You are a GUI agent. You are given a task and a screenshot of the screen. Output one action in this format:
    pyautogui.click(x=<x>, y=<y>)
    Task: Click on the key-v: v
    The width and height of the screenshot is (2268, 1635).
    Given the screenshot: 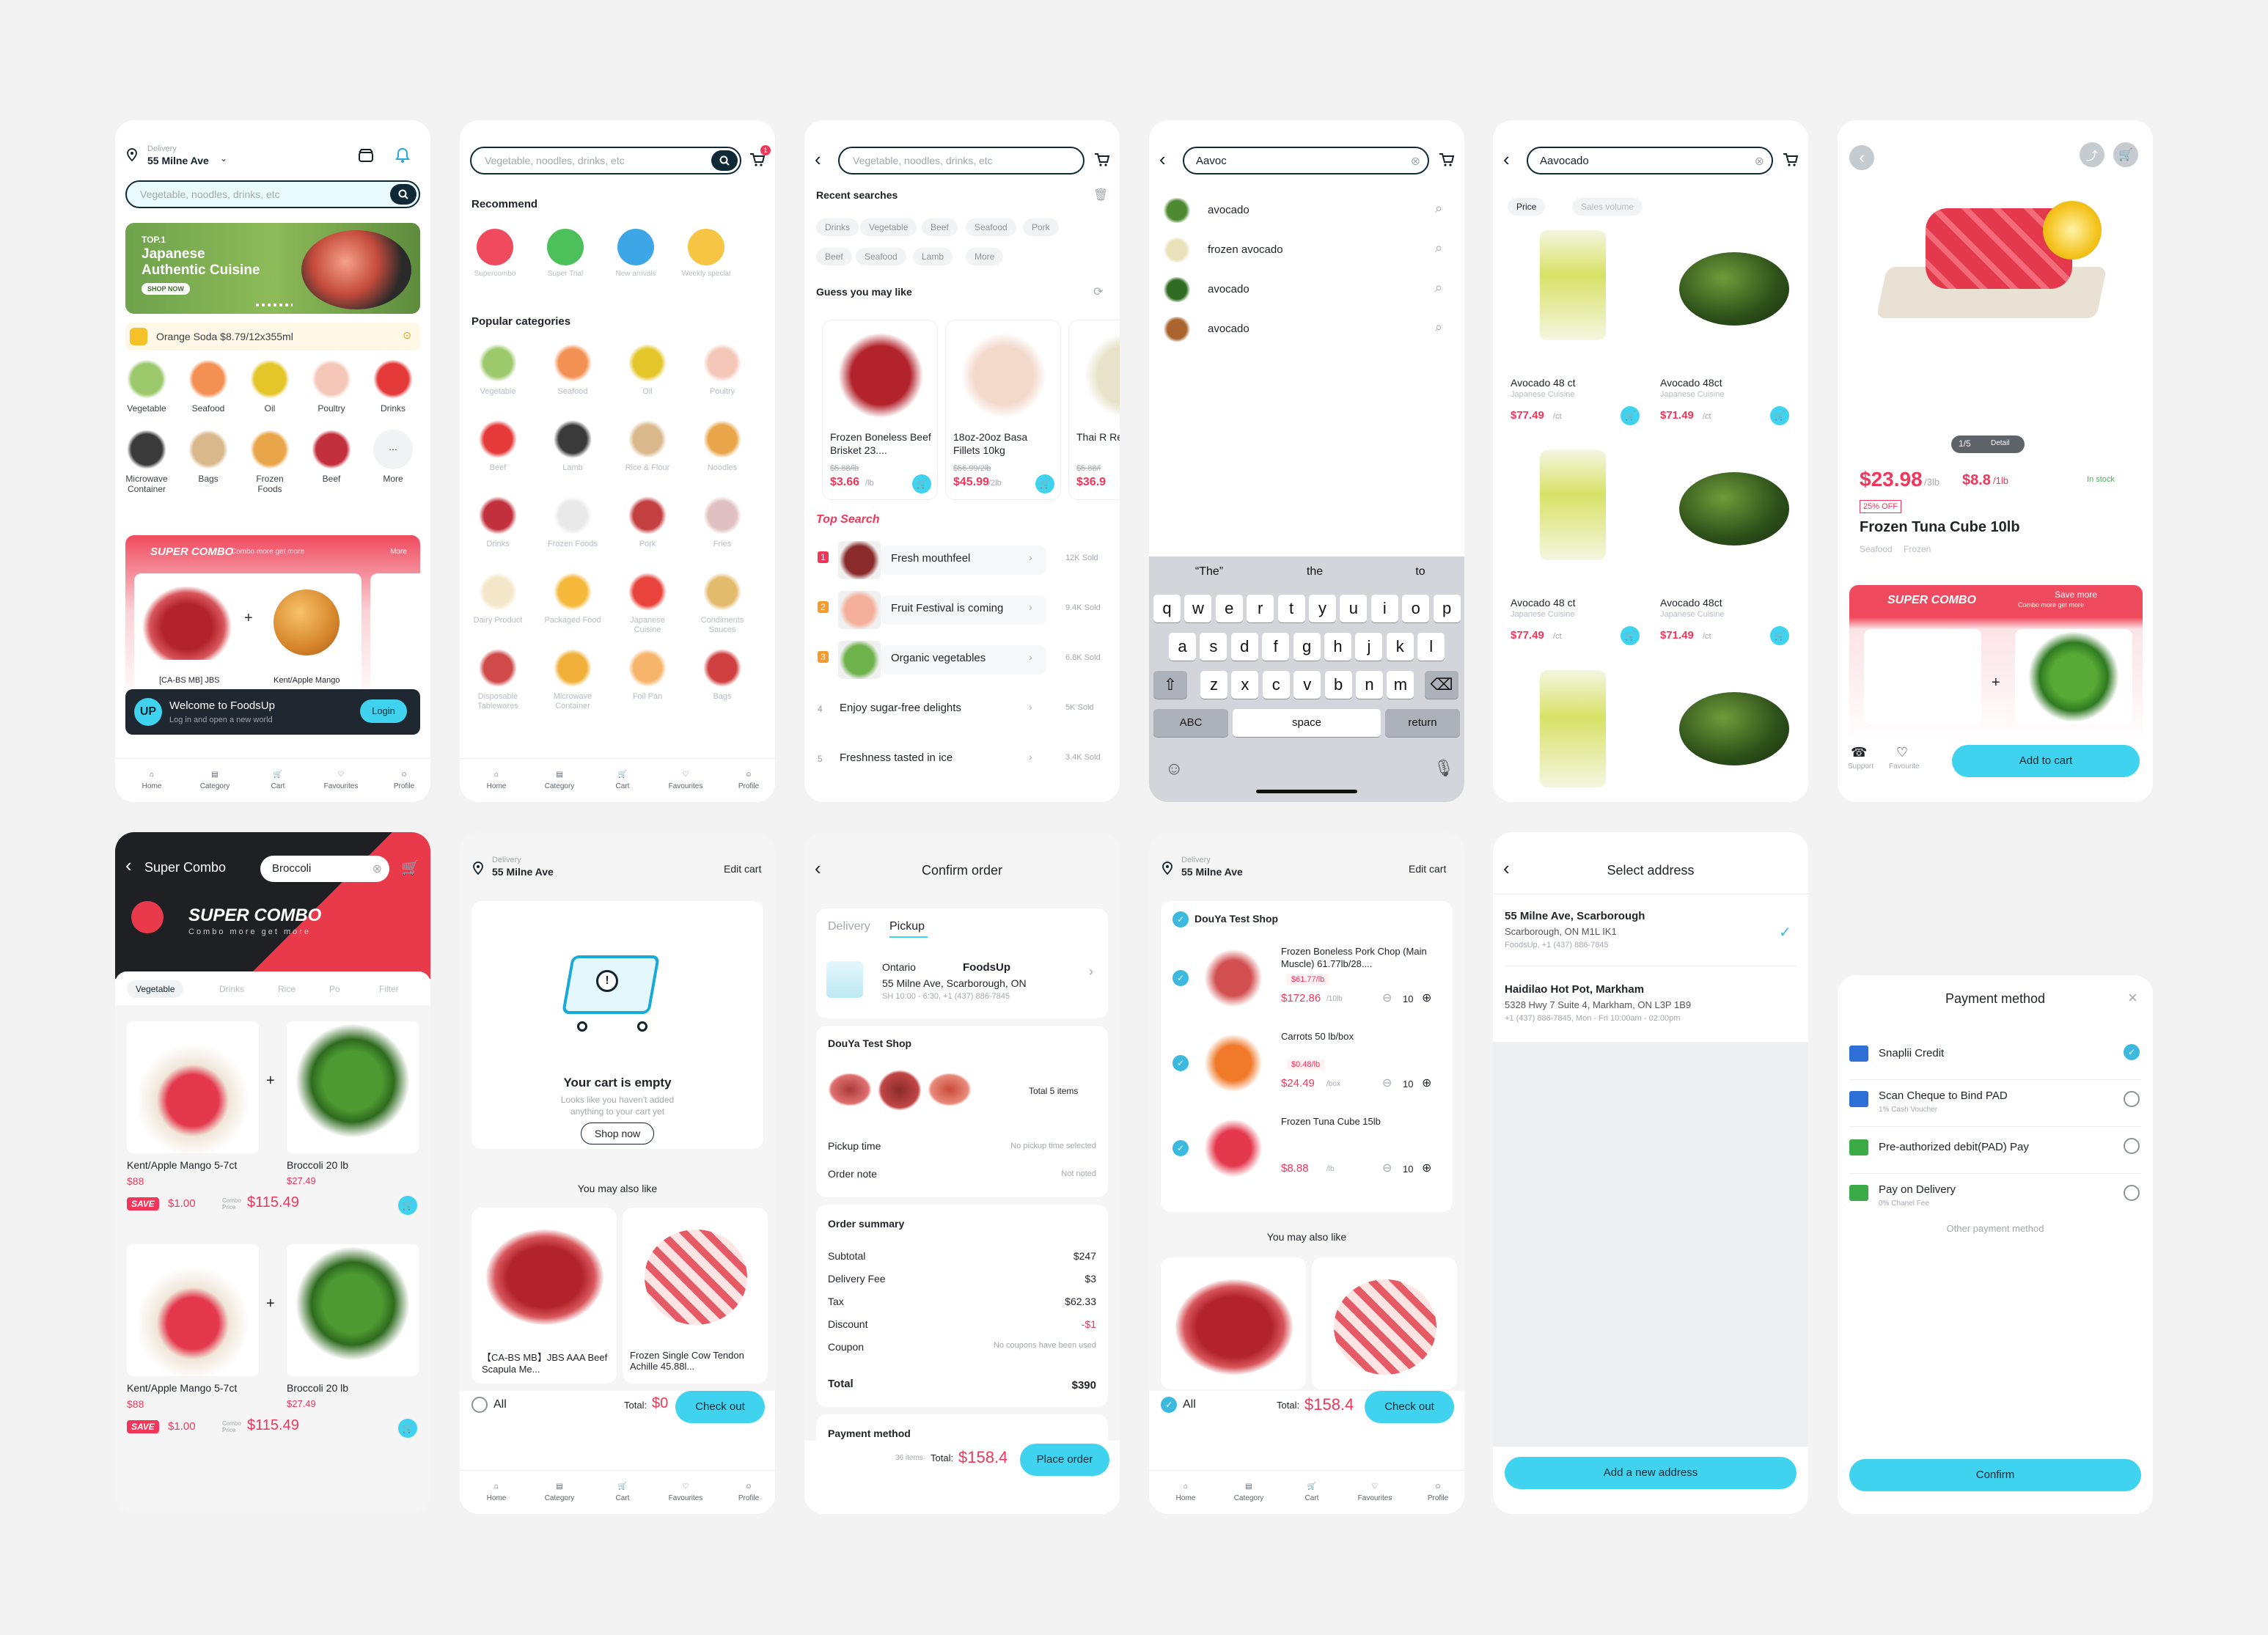 What is the action you would take?
    pyautogui.click(x=1307, y=685)
    